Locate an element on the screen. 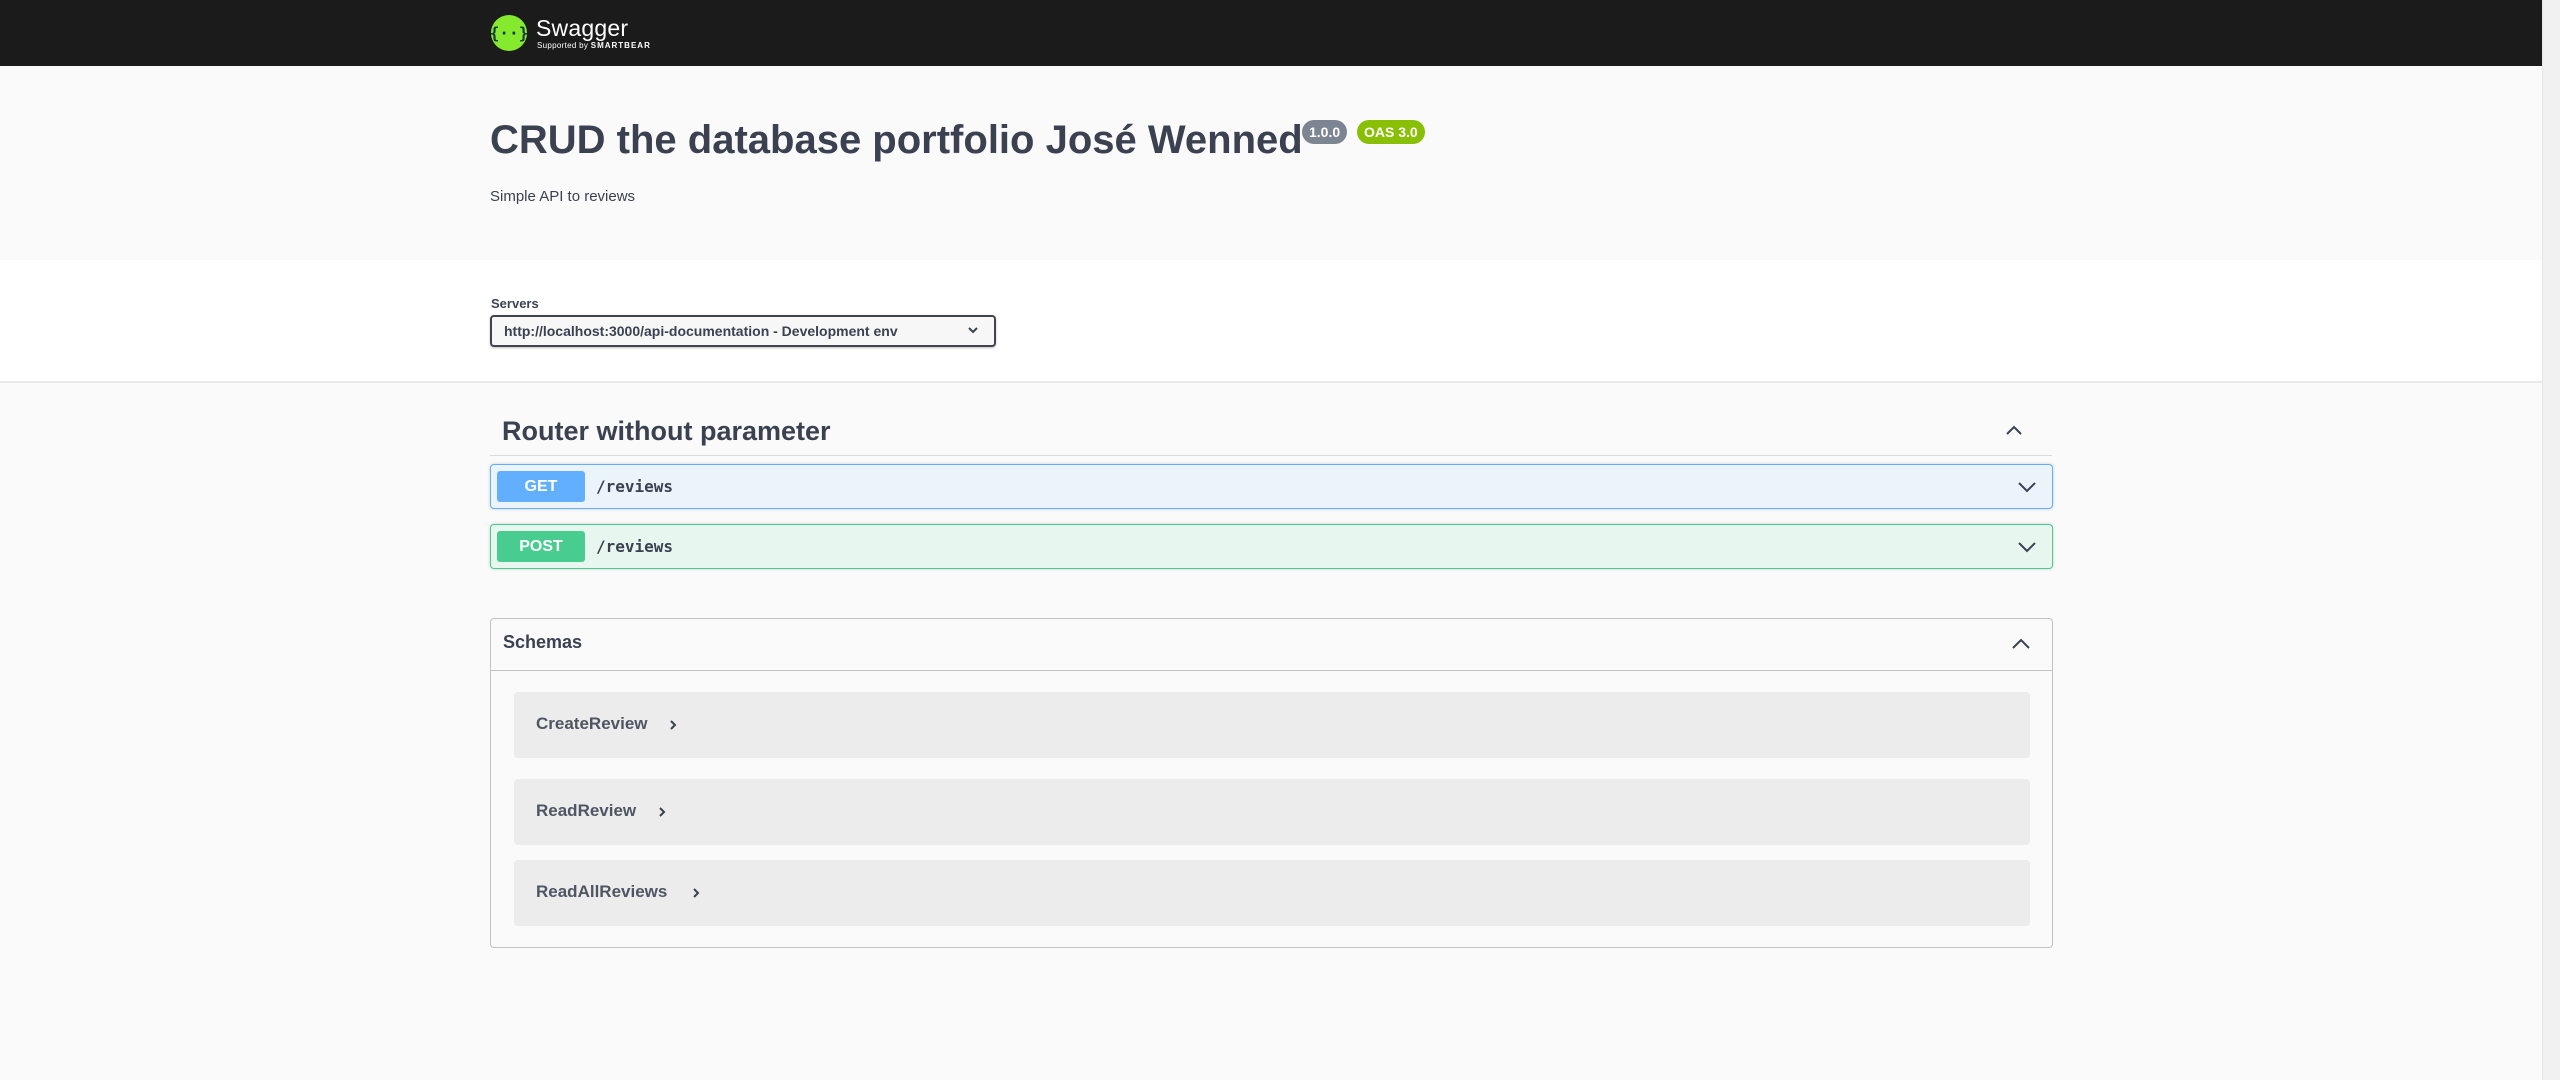 The height and width of the screenshot is (1080, 2560). schemas-title: Schemas is located at coordinates (543, 642).